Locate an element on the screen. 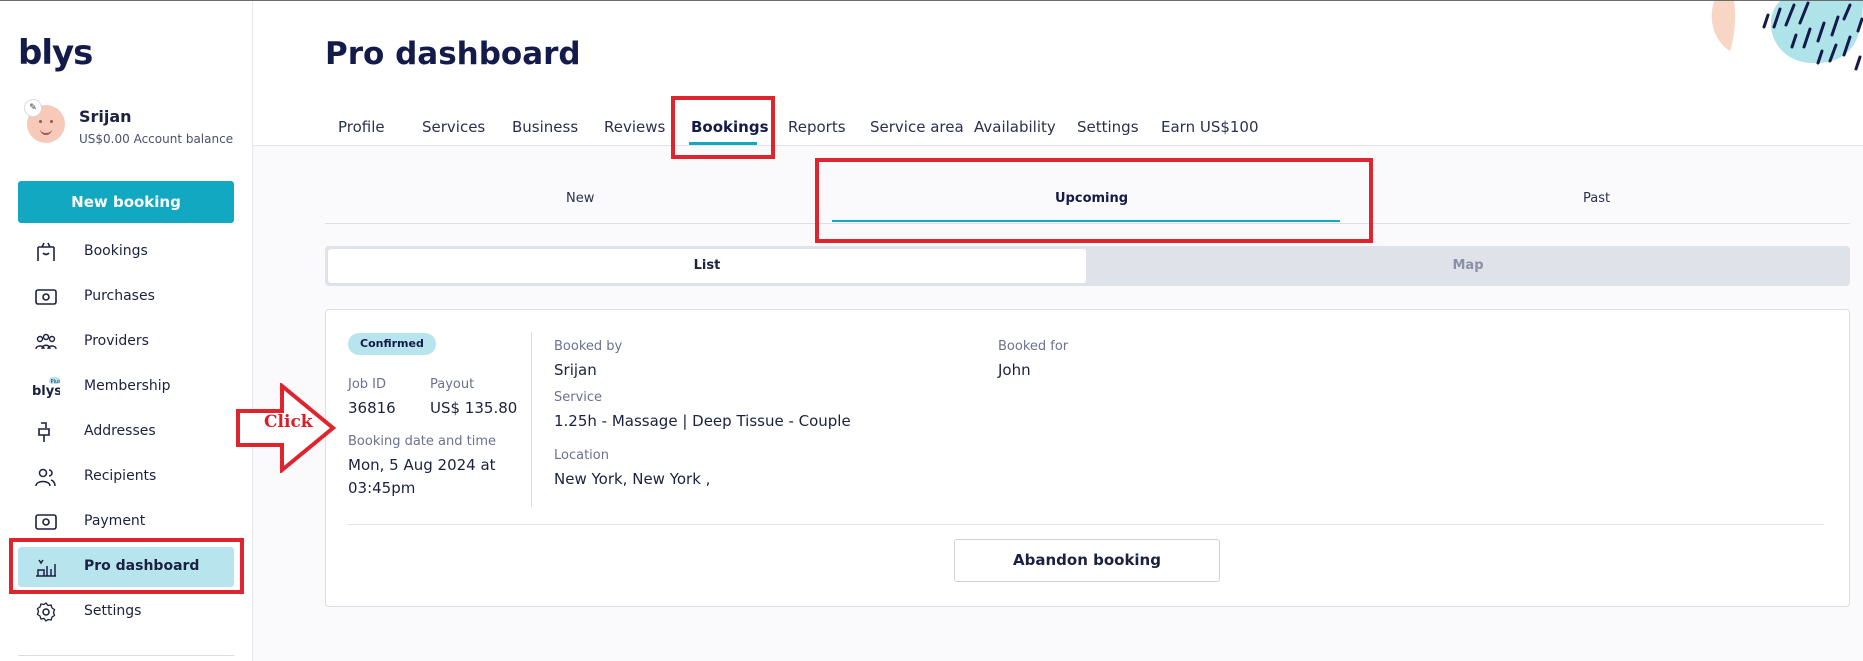 The height and width of the screenshot is (661, 1863). user-name: Srijan is located at coordinates (105, 116).